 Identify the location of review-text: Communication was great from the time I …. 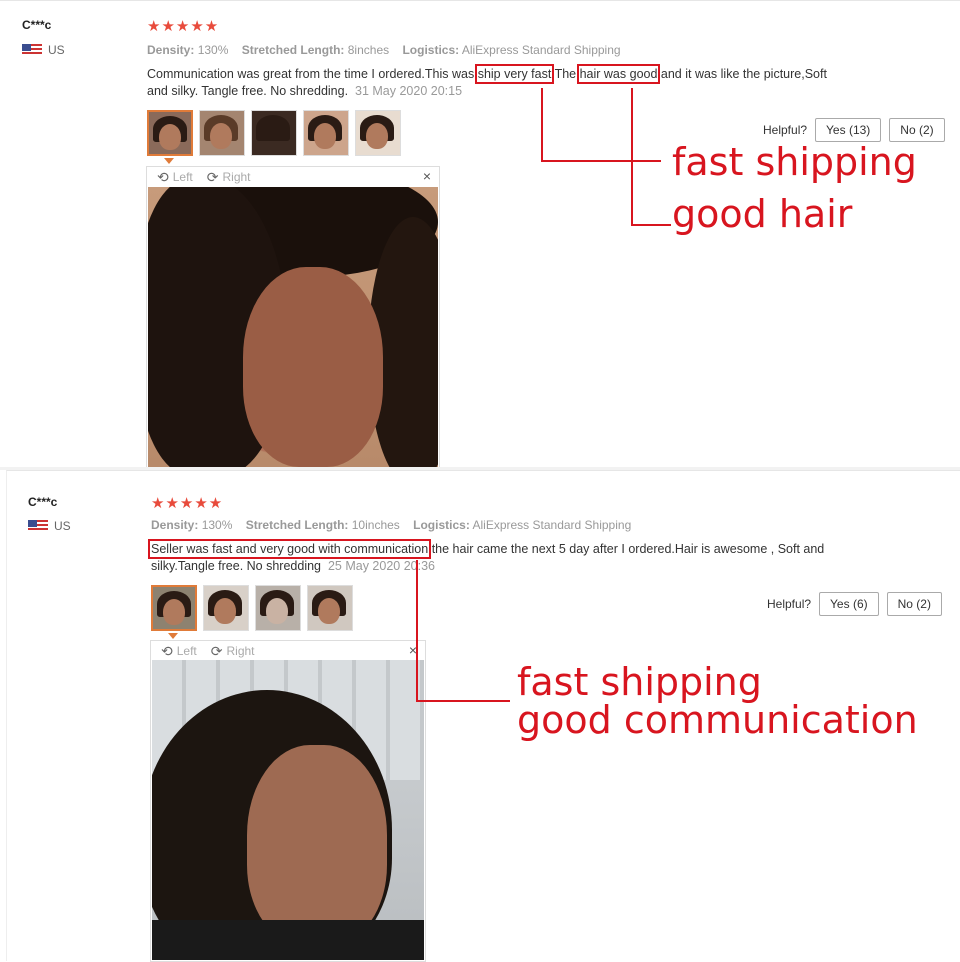
(487, 82).